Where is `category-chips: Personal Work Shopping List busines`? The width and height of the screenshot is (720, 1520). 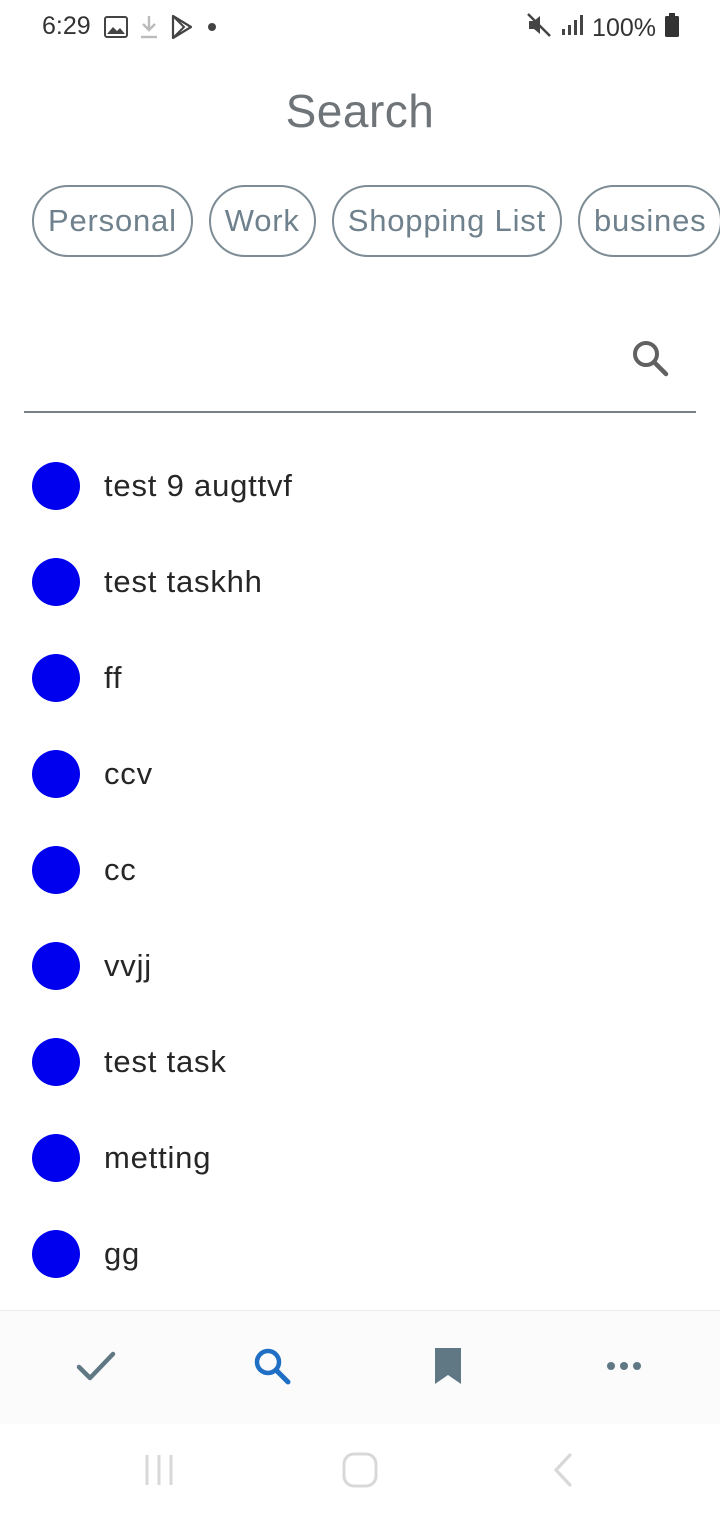 category-chips: Personal Work Shopping List busines is located at coordinates (376, 223).